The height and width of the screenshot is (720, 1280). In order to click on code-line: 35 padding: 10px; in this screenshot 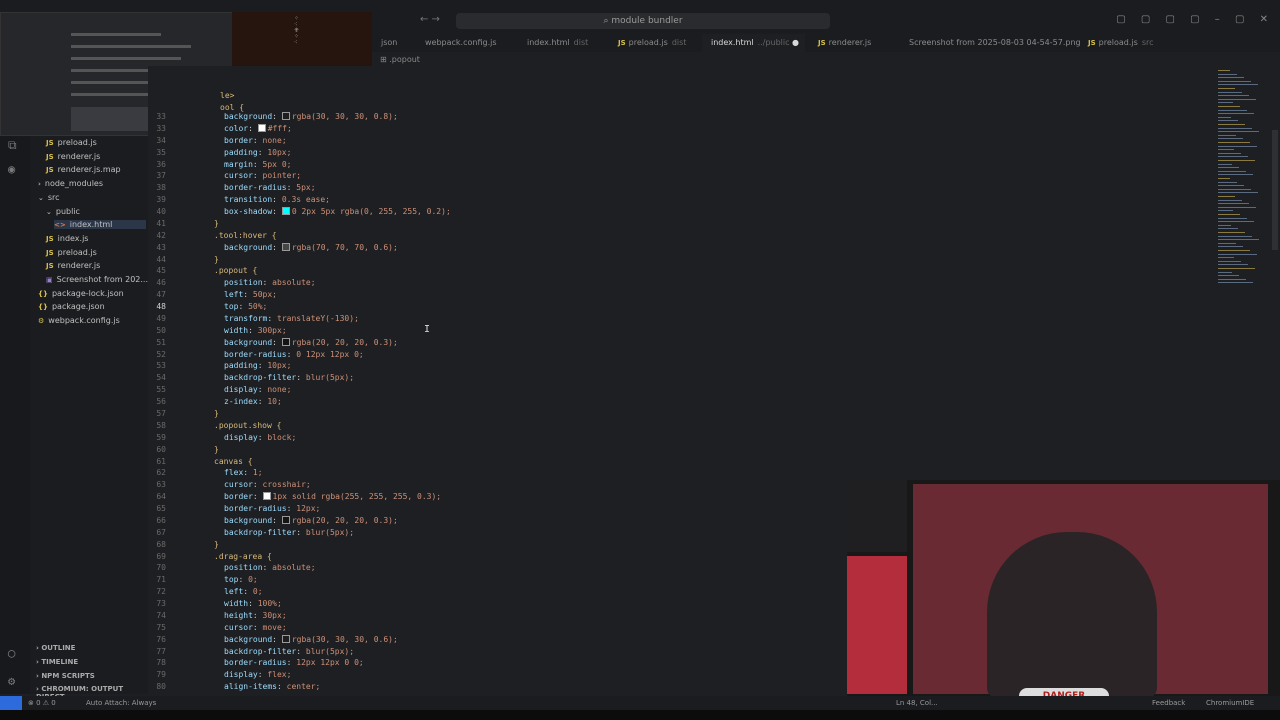, I will do `click(680, 153)`.